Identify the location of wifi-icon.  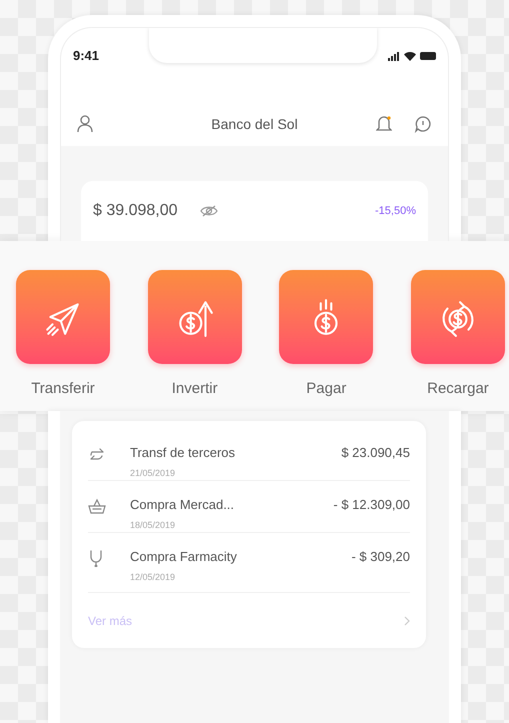
(410, 56).